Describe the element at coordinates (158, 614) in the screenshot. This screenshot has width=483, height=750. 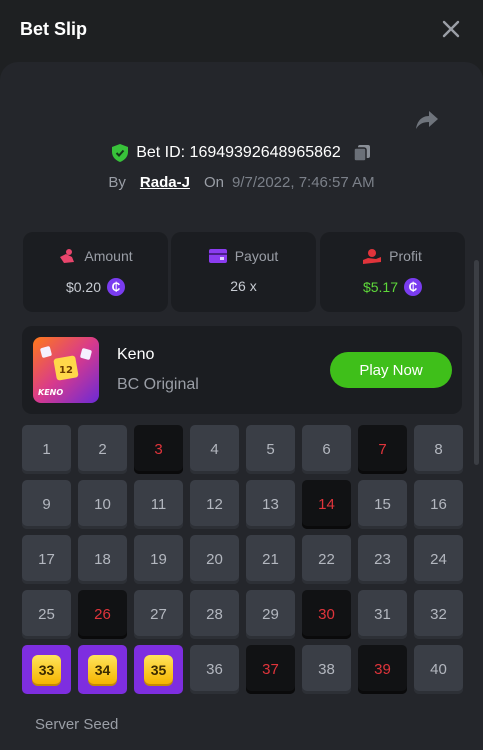
I see `keno-cell: 27` at that location.